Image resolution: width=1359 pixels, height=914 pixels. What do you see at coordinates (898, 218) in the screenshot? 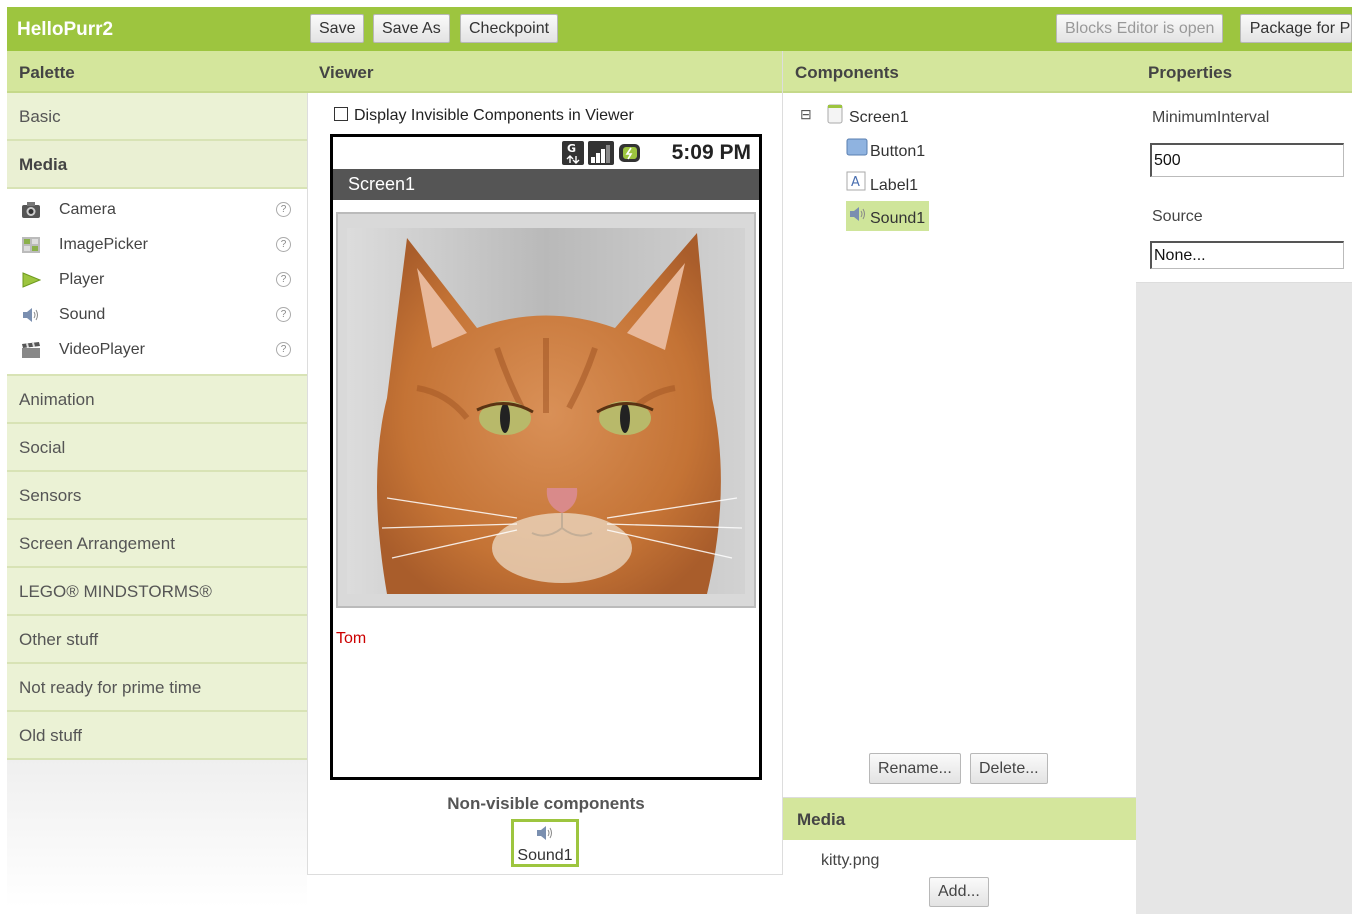
I see `tree-item-sound1-label: Sound1` at bounding box center [898, 218].